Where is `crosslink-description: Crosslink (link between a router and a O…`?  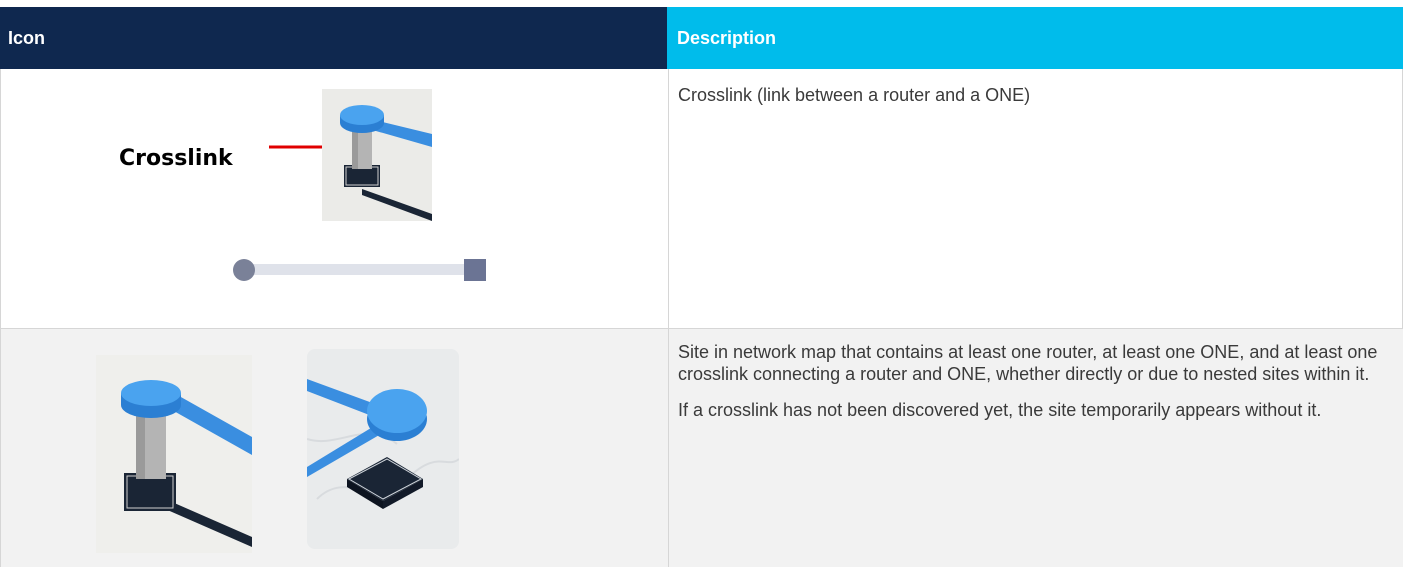
crosslink-description: Crosslink (link between a router and a O… is located at coordinates (1028, 102).